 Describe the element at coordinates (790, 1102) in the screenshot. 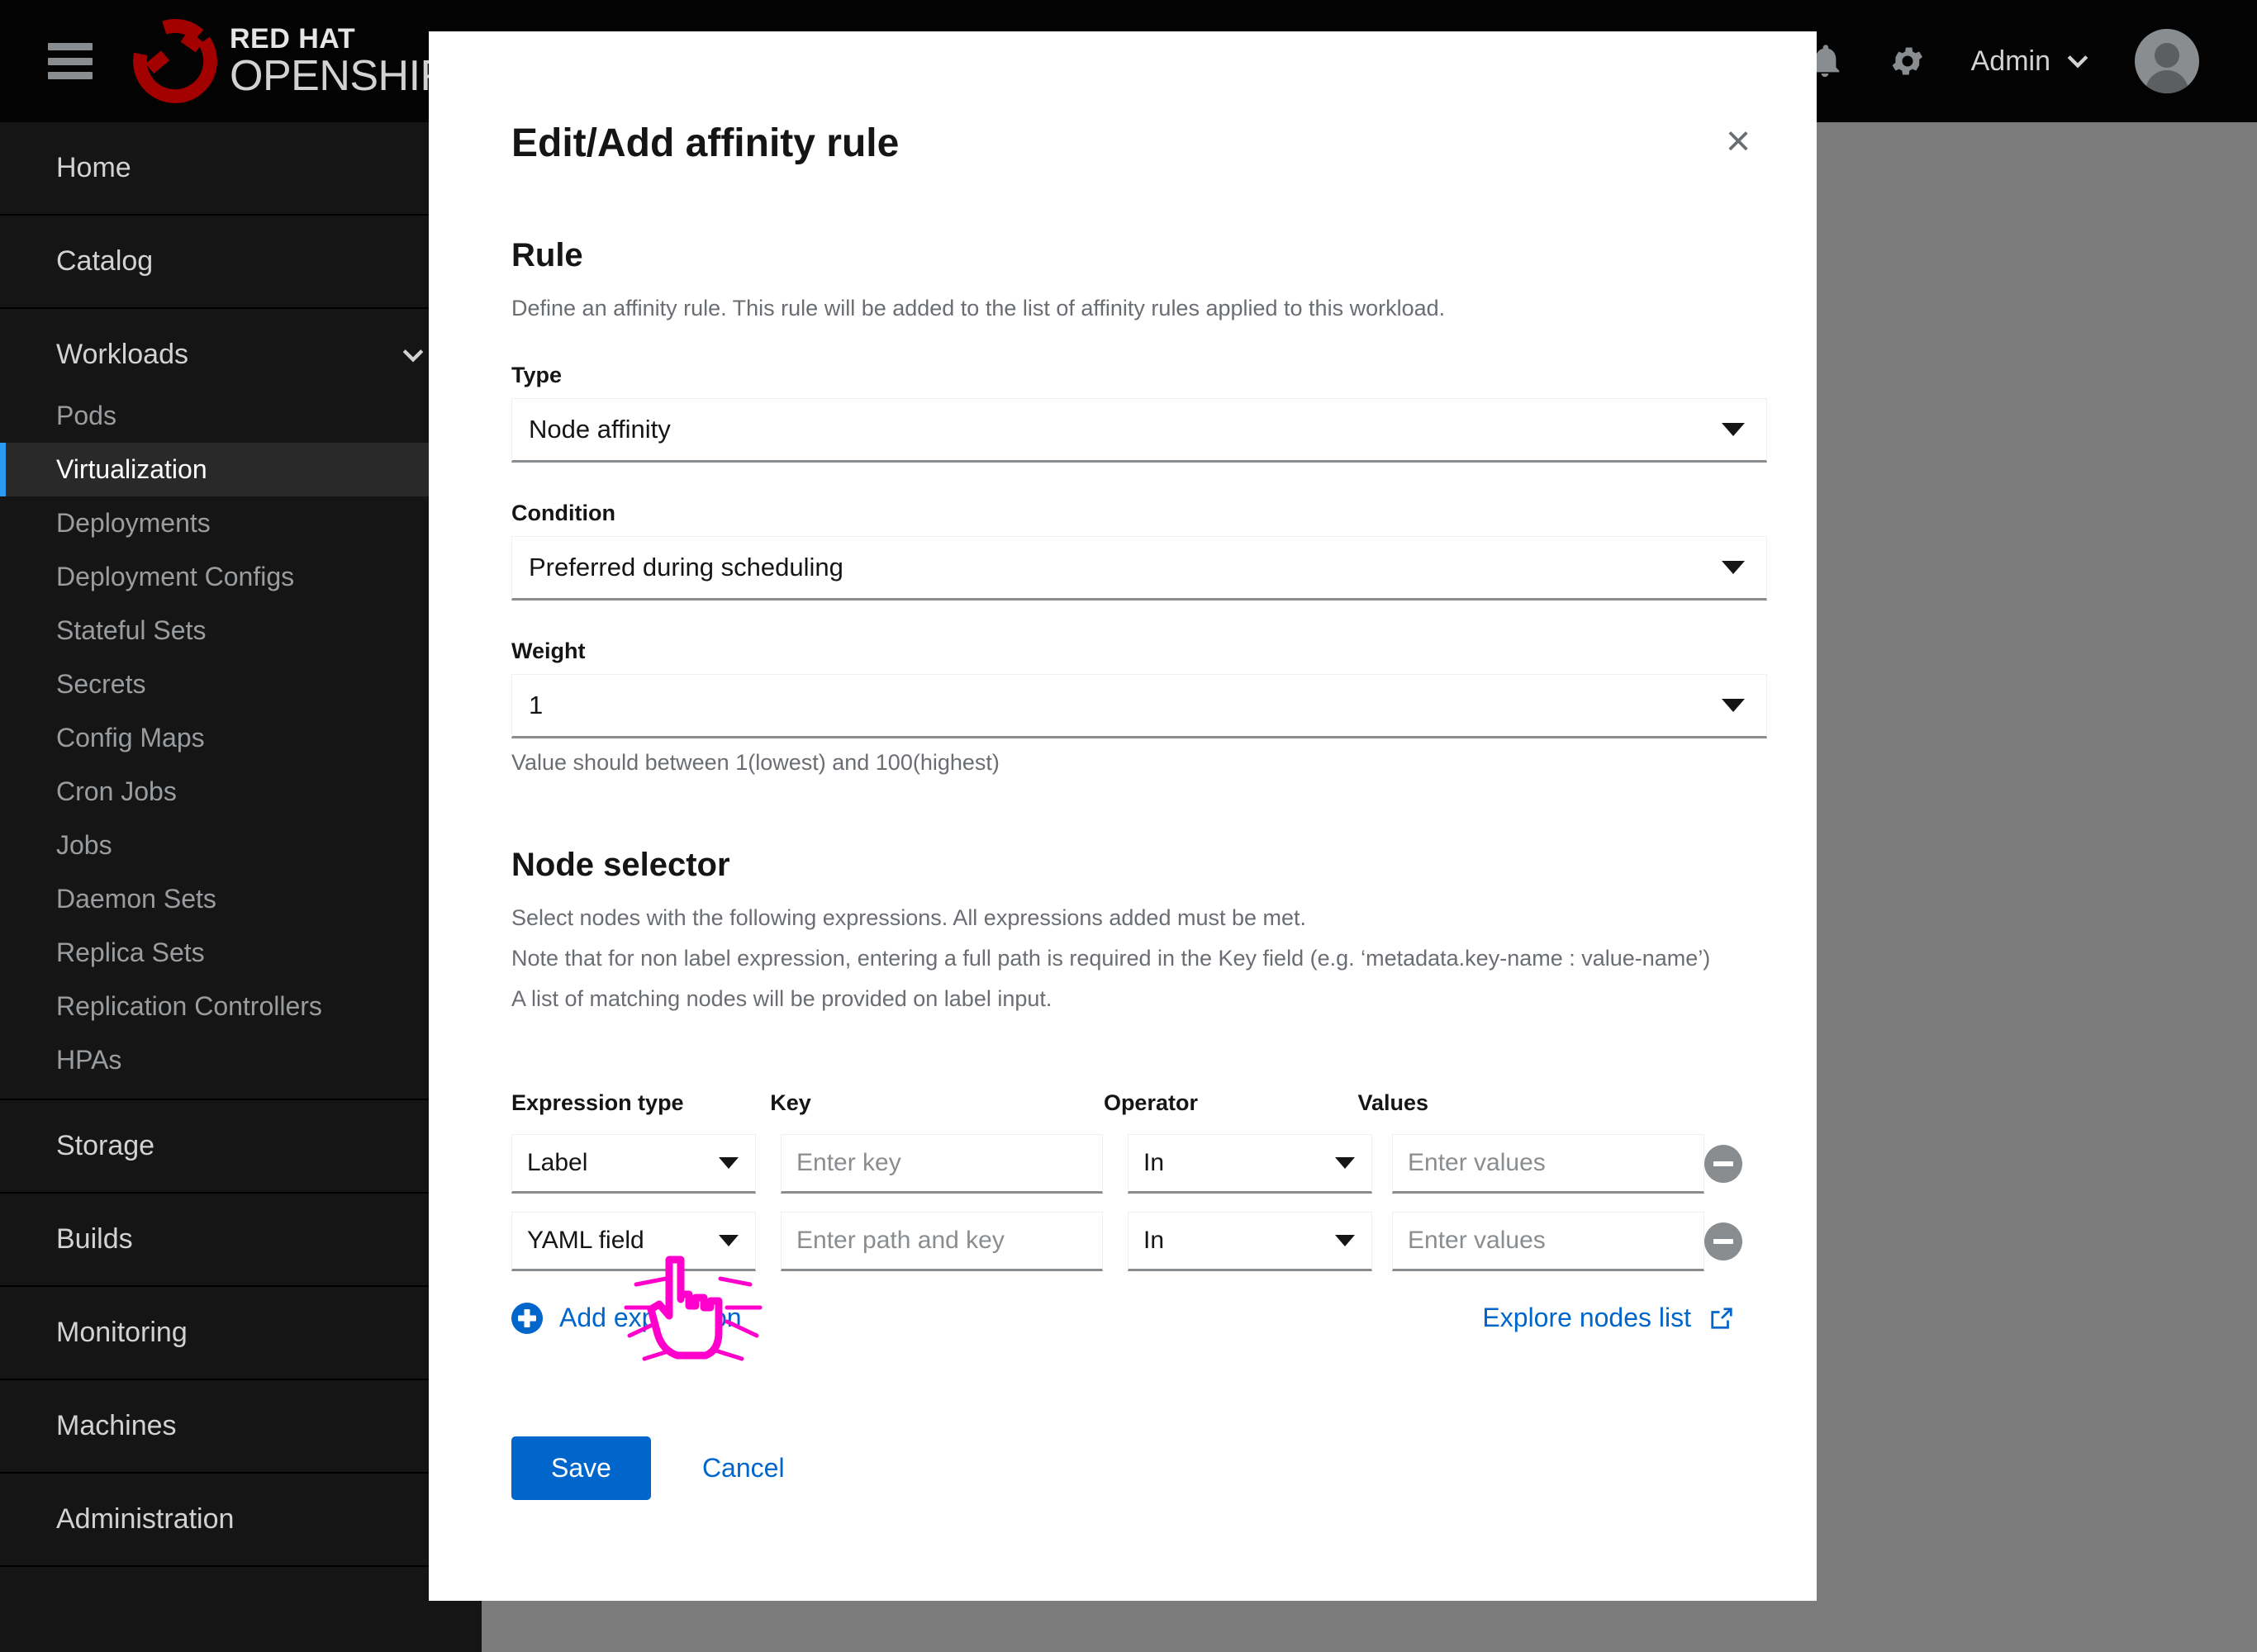

I see `column-header-key: Key` at that location.